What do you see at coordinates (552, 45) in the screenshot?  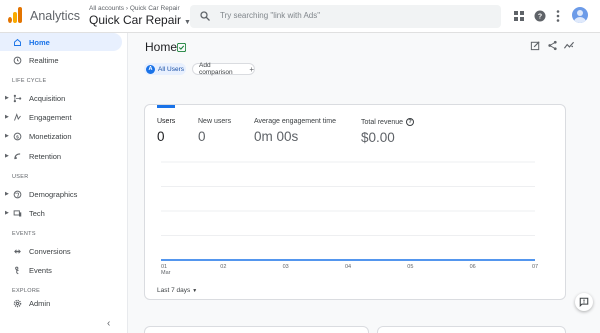 I see `share-icon` at bounding box center [552, 45].